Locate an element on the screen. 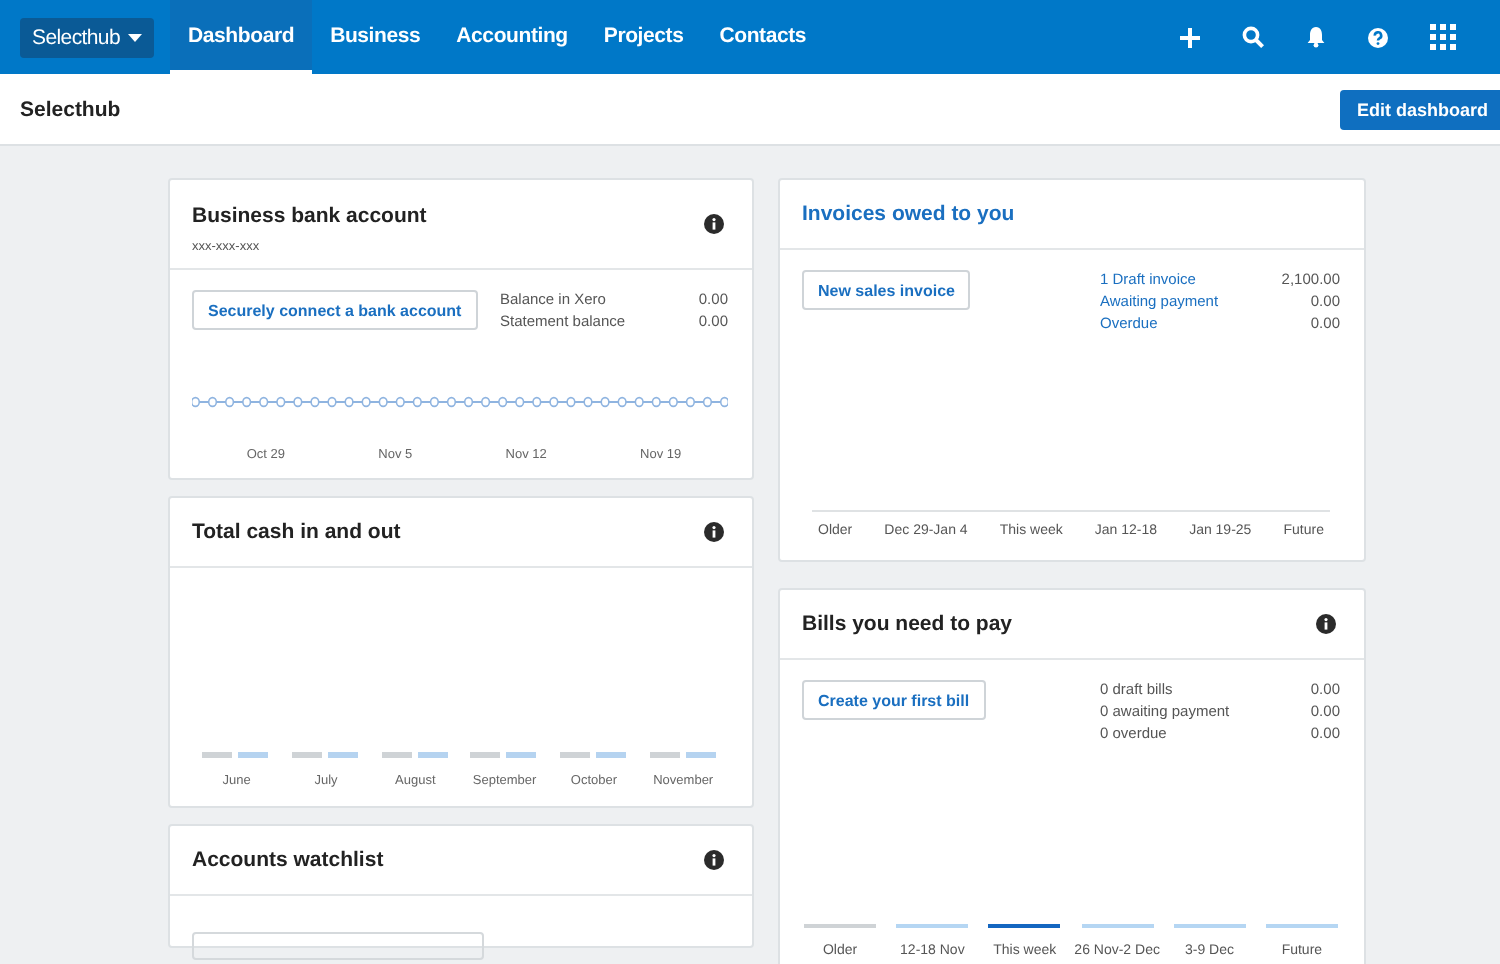 This screenshot has width=1500, height=964. nav-tab: Dashboard is located at coordinates (241, 37).